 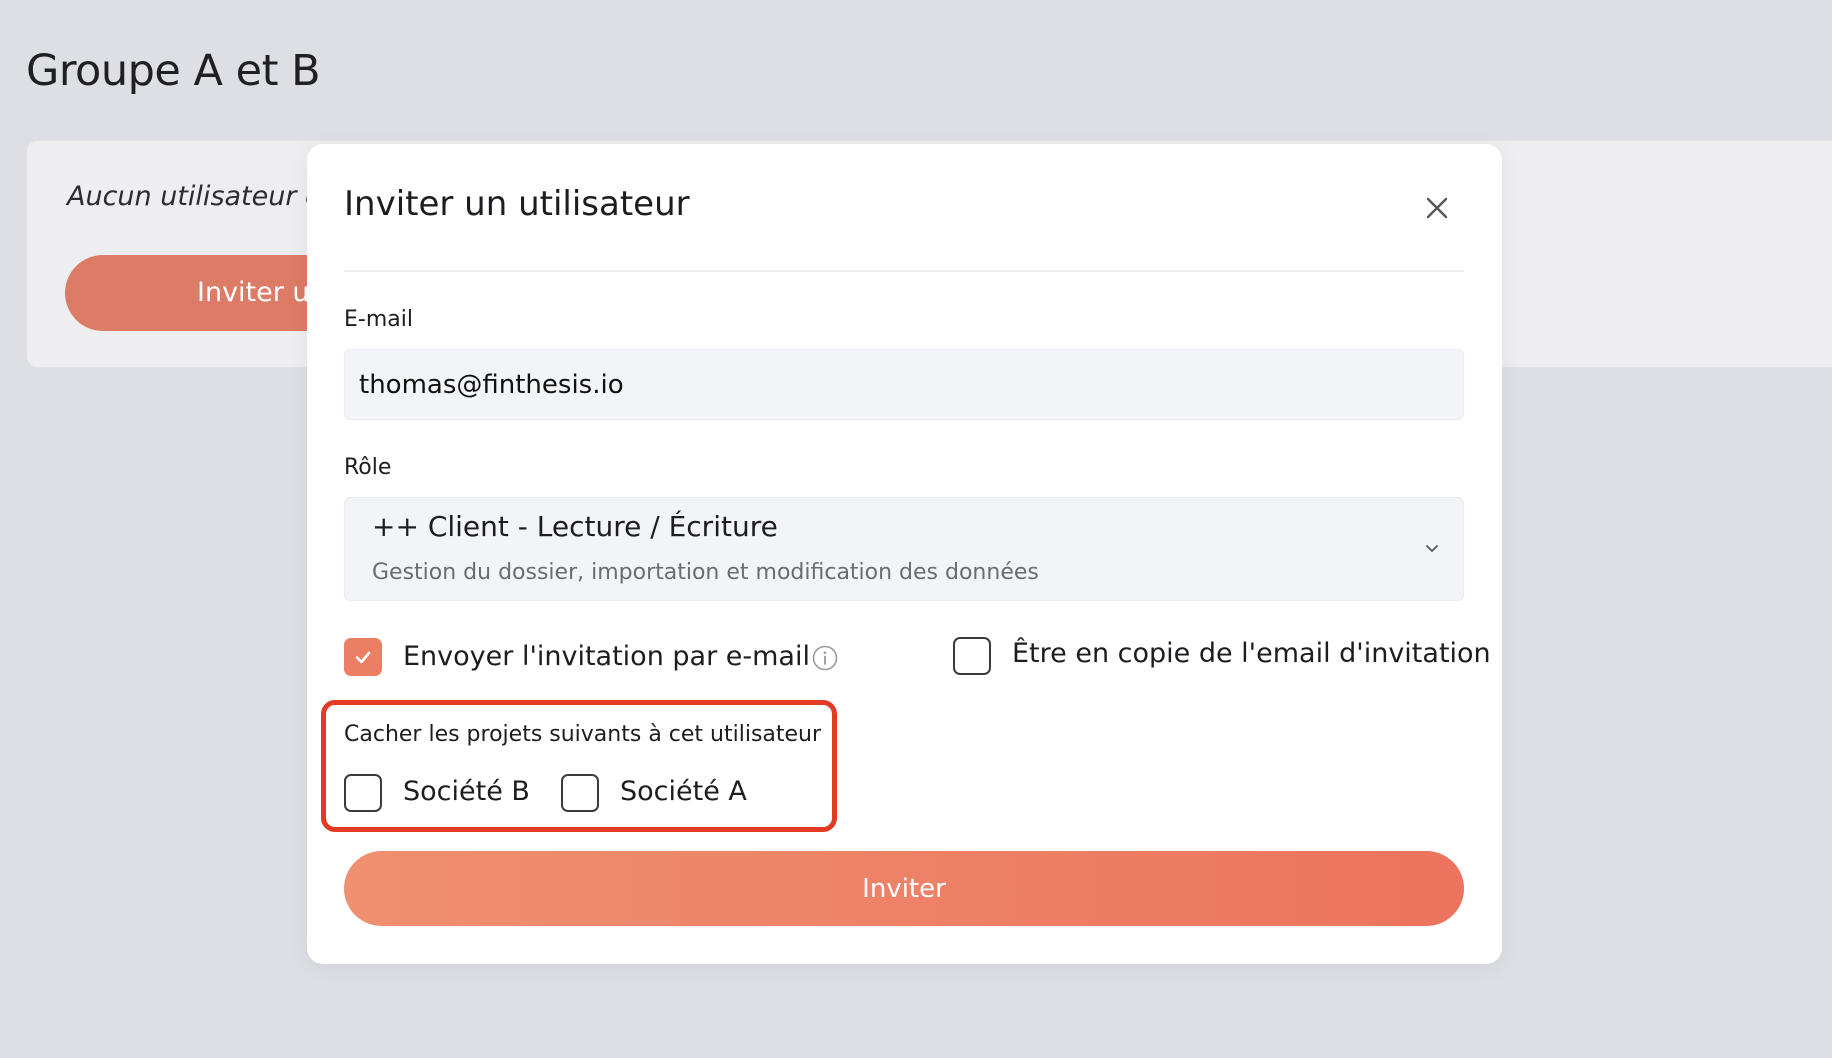 What do you see at coordinates (904, 384) in the screenshot?
I see `email-field` at bounding box center [904, 384].